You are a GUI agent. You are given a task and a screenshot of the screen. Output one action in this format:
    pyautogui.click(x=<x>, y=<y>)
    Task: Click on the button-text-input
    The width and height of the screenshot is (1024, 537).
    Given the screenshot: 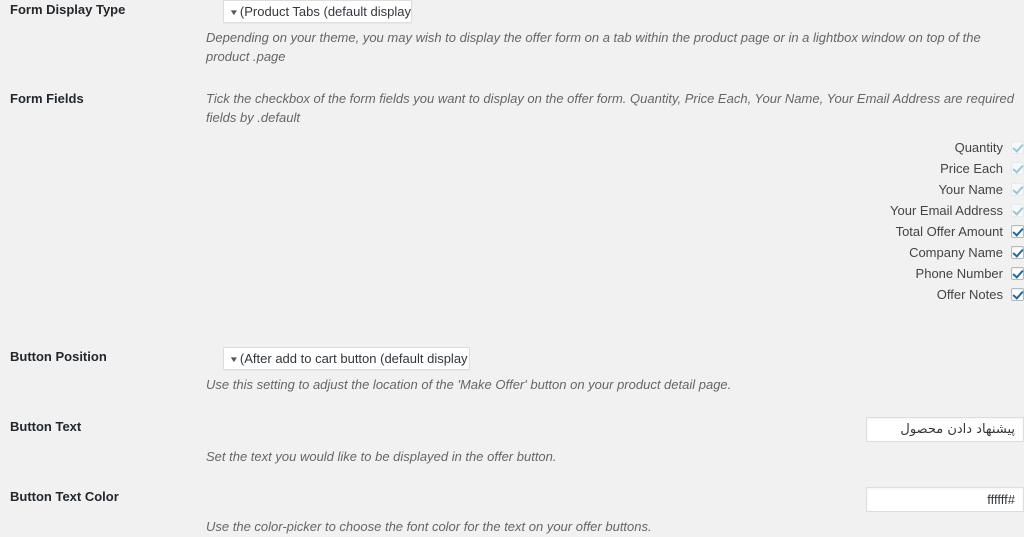 What is the action you would take?
    pyautogui.click(x=945, y=429)
    